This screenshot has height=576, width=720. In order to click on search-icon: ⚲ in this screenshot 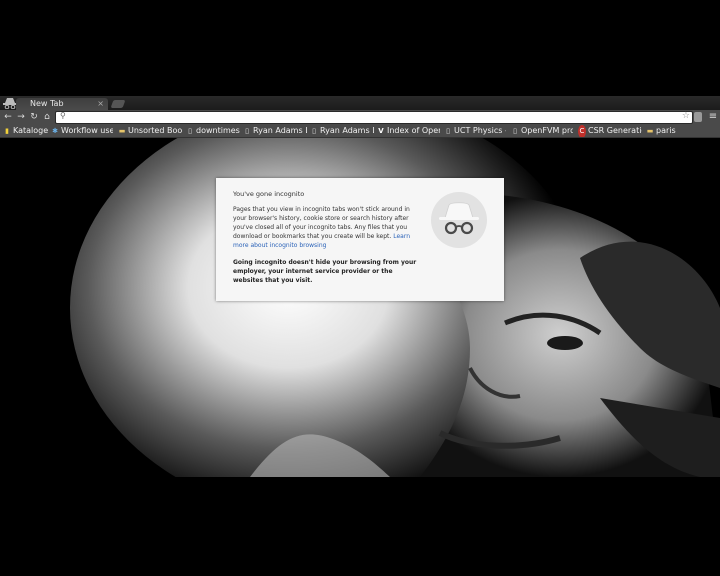, I will do `click(63, 115)`.